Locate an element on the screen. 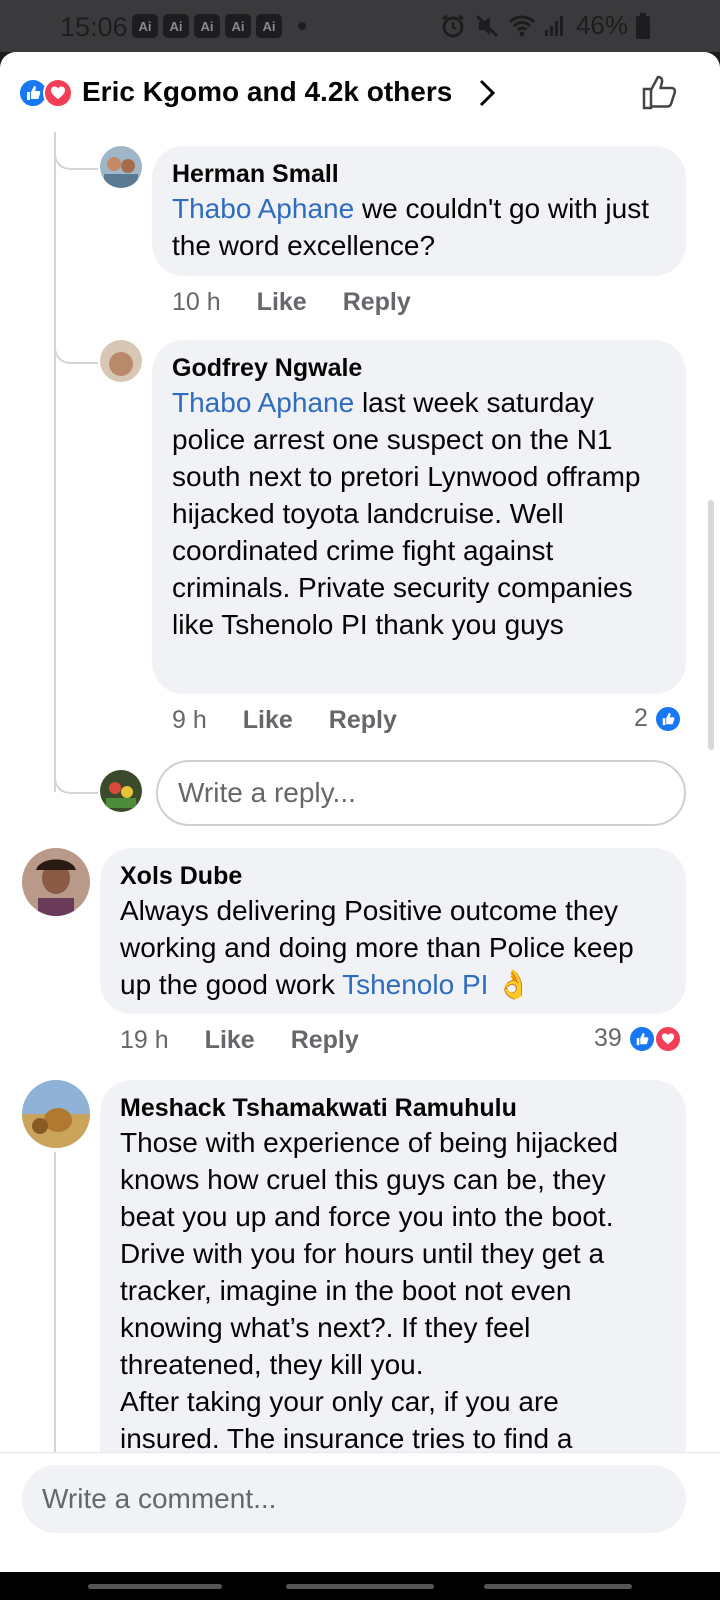 The width and height of the screenshot is (720, 1600). reaction-count: 2 is located at coordinates (658, 718).